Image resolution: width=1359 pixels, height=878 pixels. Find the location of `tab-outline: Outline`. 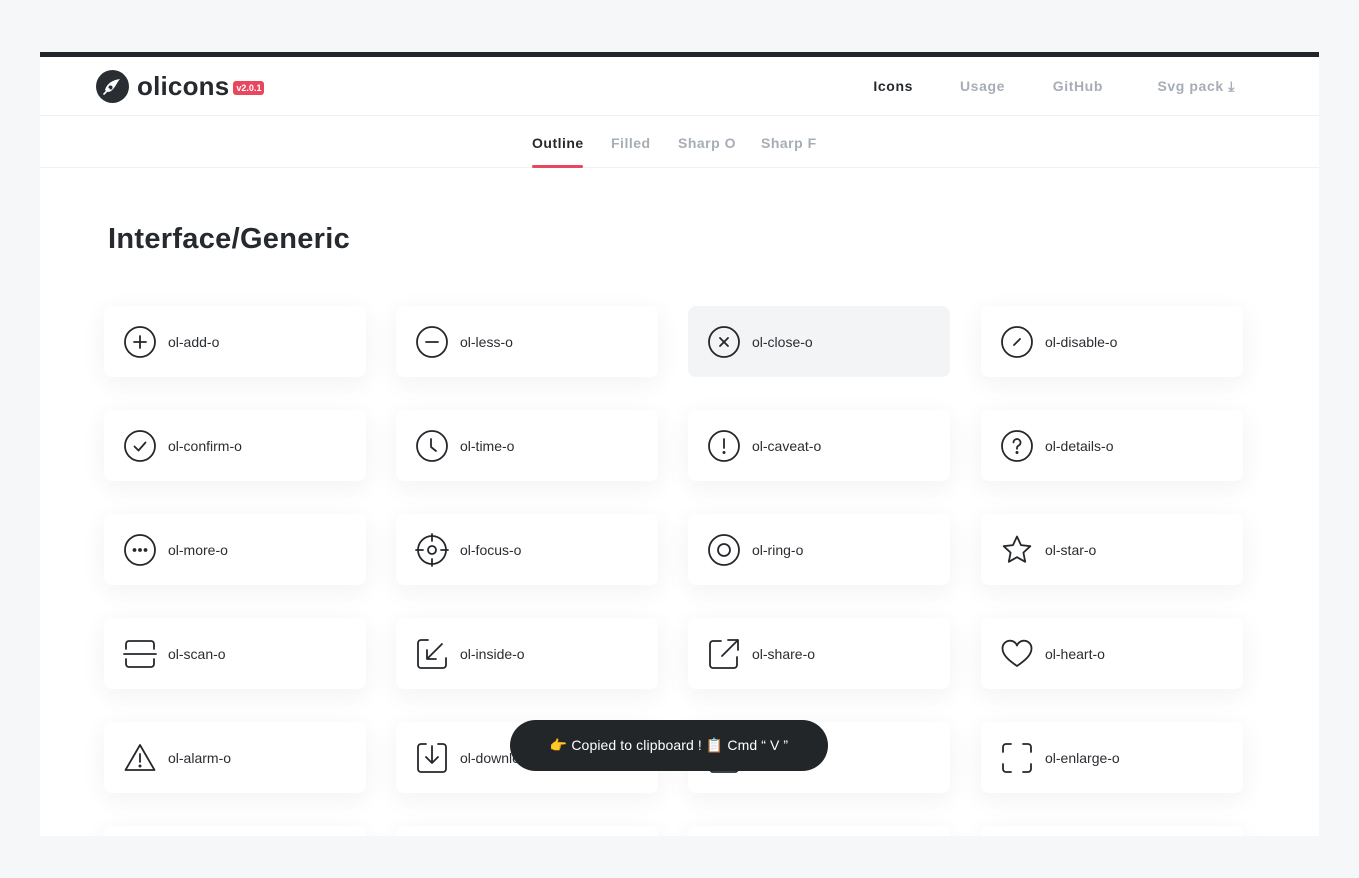

tab-outline: Outline is located at coordinates (558, 143).